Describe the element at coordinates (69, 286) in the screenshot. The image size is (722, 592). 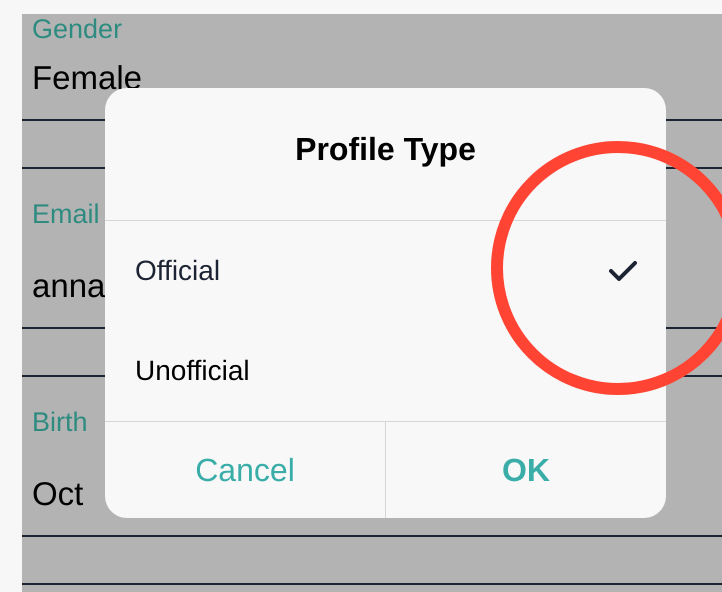
I see `field-value: anna` at that location.